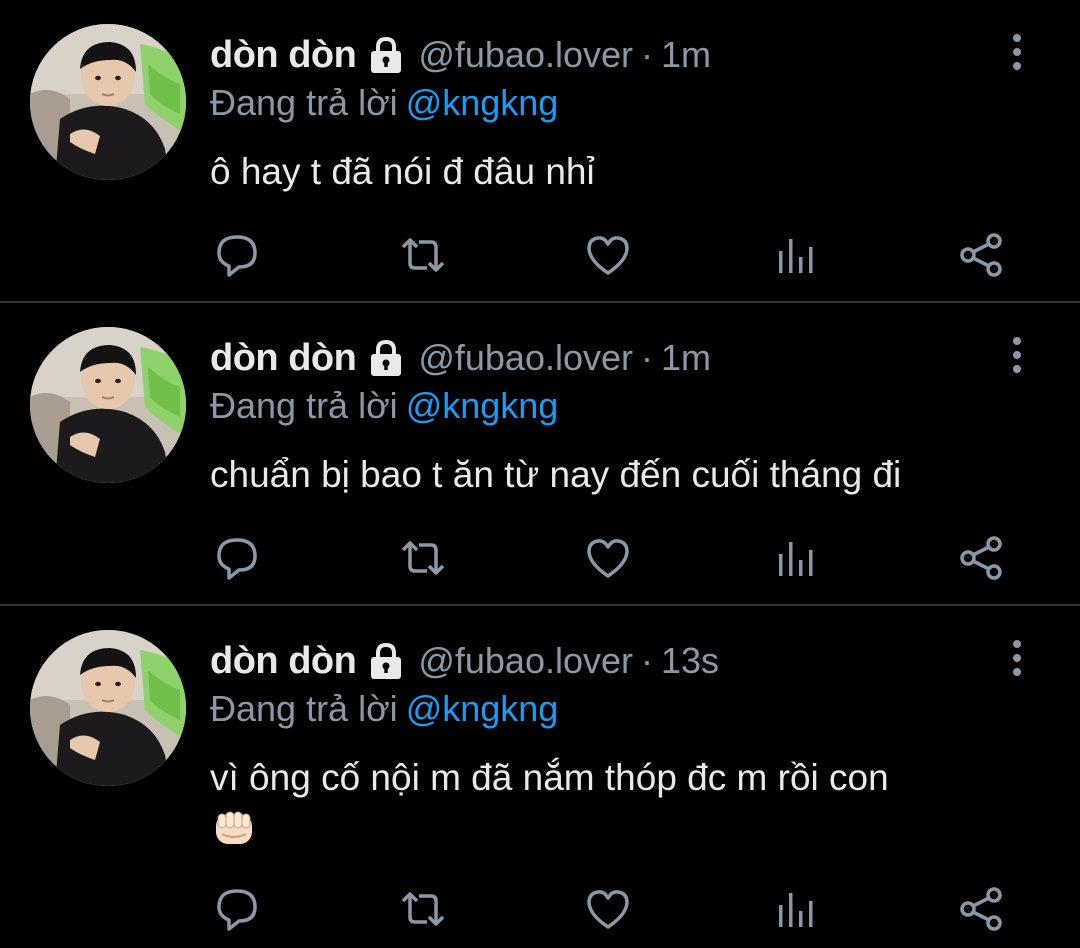 Image resolution: width=1080 pixels, height=948 pixels. Describe the element at coordinates (402, 171) in the screenshot. I see `tweet-text: ô hay t đã nói đ đâu nhỉ` at that location.